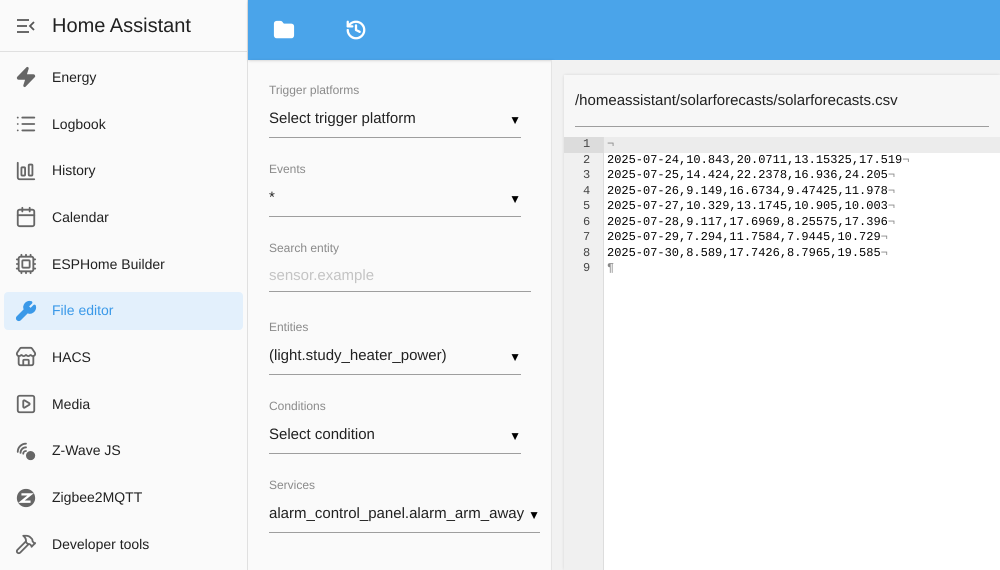  Describe the element at coordinates (744, 238) in the screenshot. I see `code-line: 2025-07-29,7.294,11.7584,7.9445,10.729` at that location.